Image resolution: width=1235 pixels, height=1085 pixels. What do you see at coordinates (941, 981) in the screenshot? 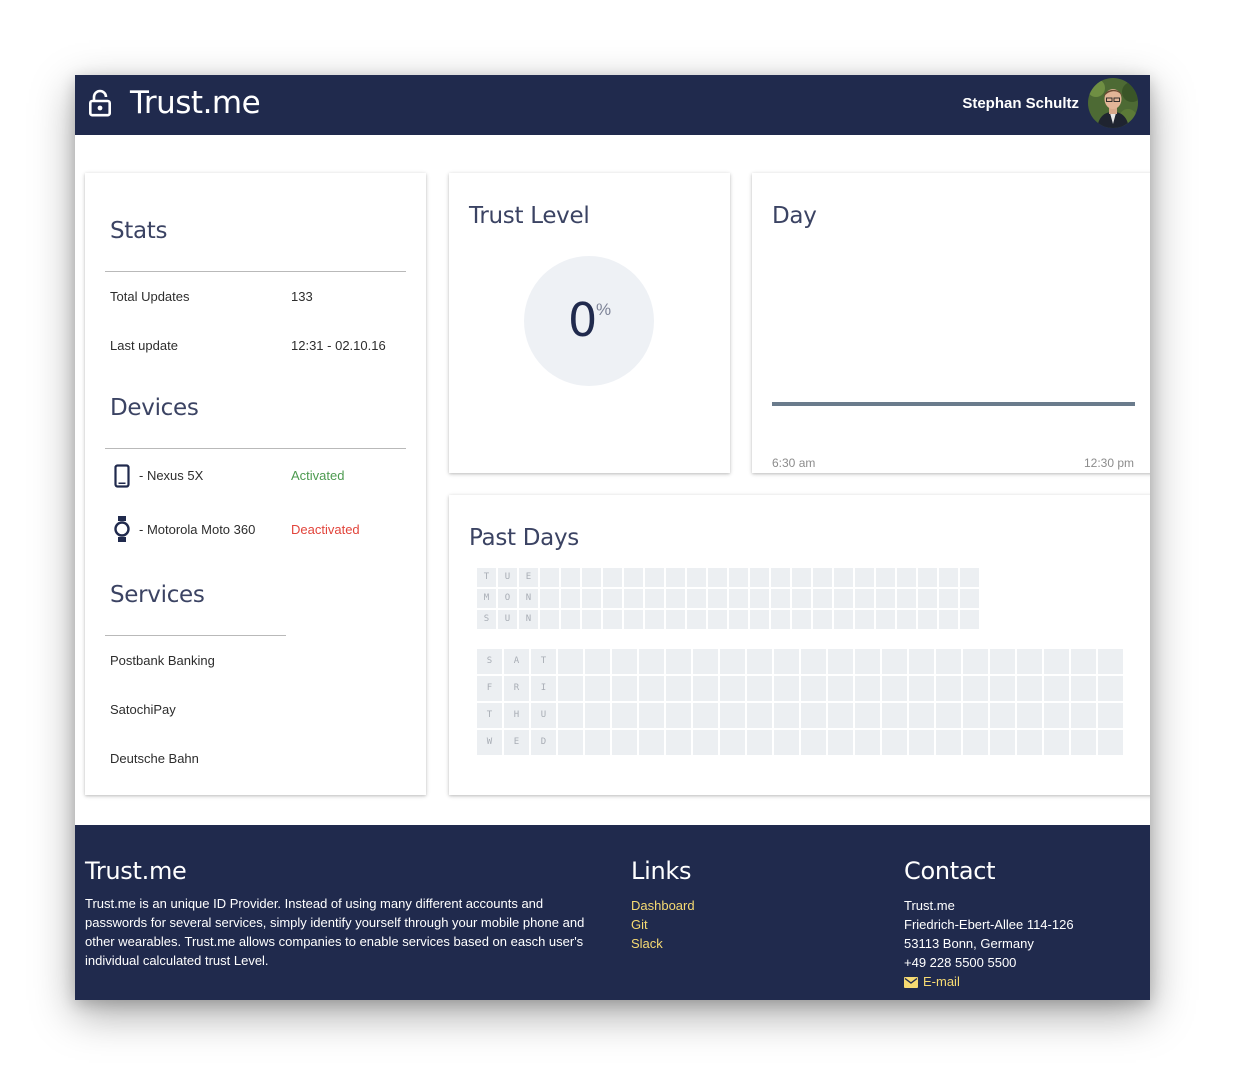
I see `email-label: E-mail` at bounding box center [941, 981].